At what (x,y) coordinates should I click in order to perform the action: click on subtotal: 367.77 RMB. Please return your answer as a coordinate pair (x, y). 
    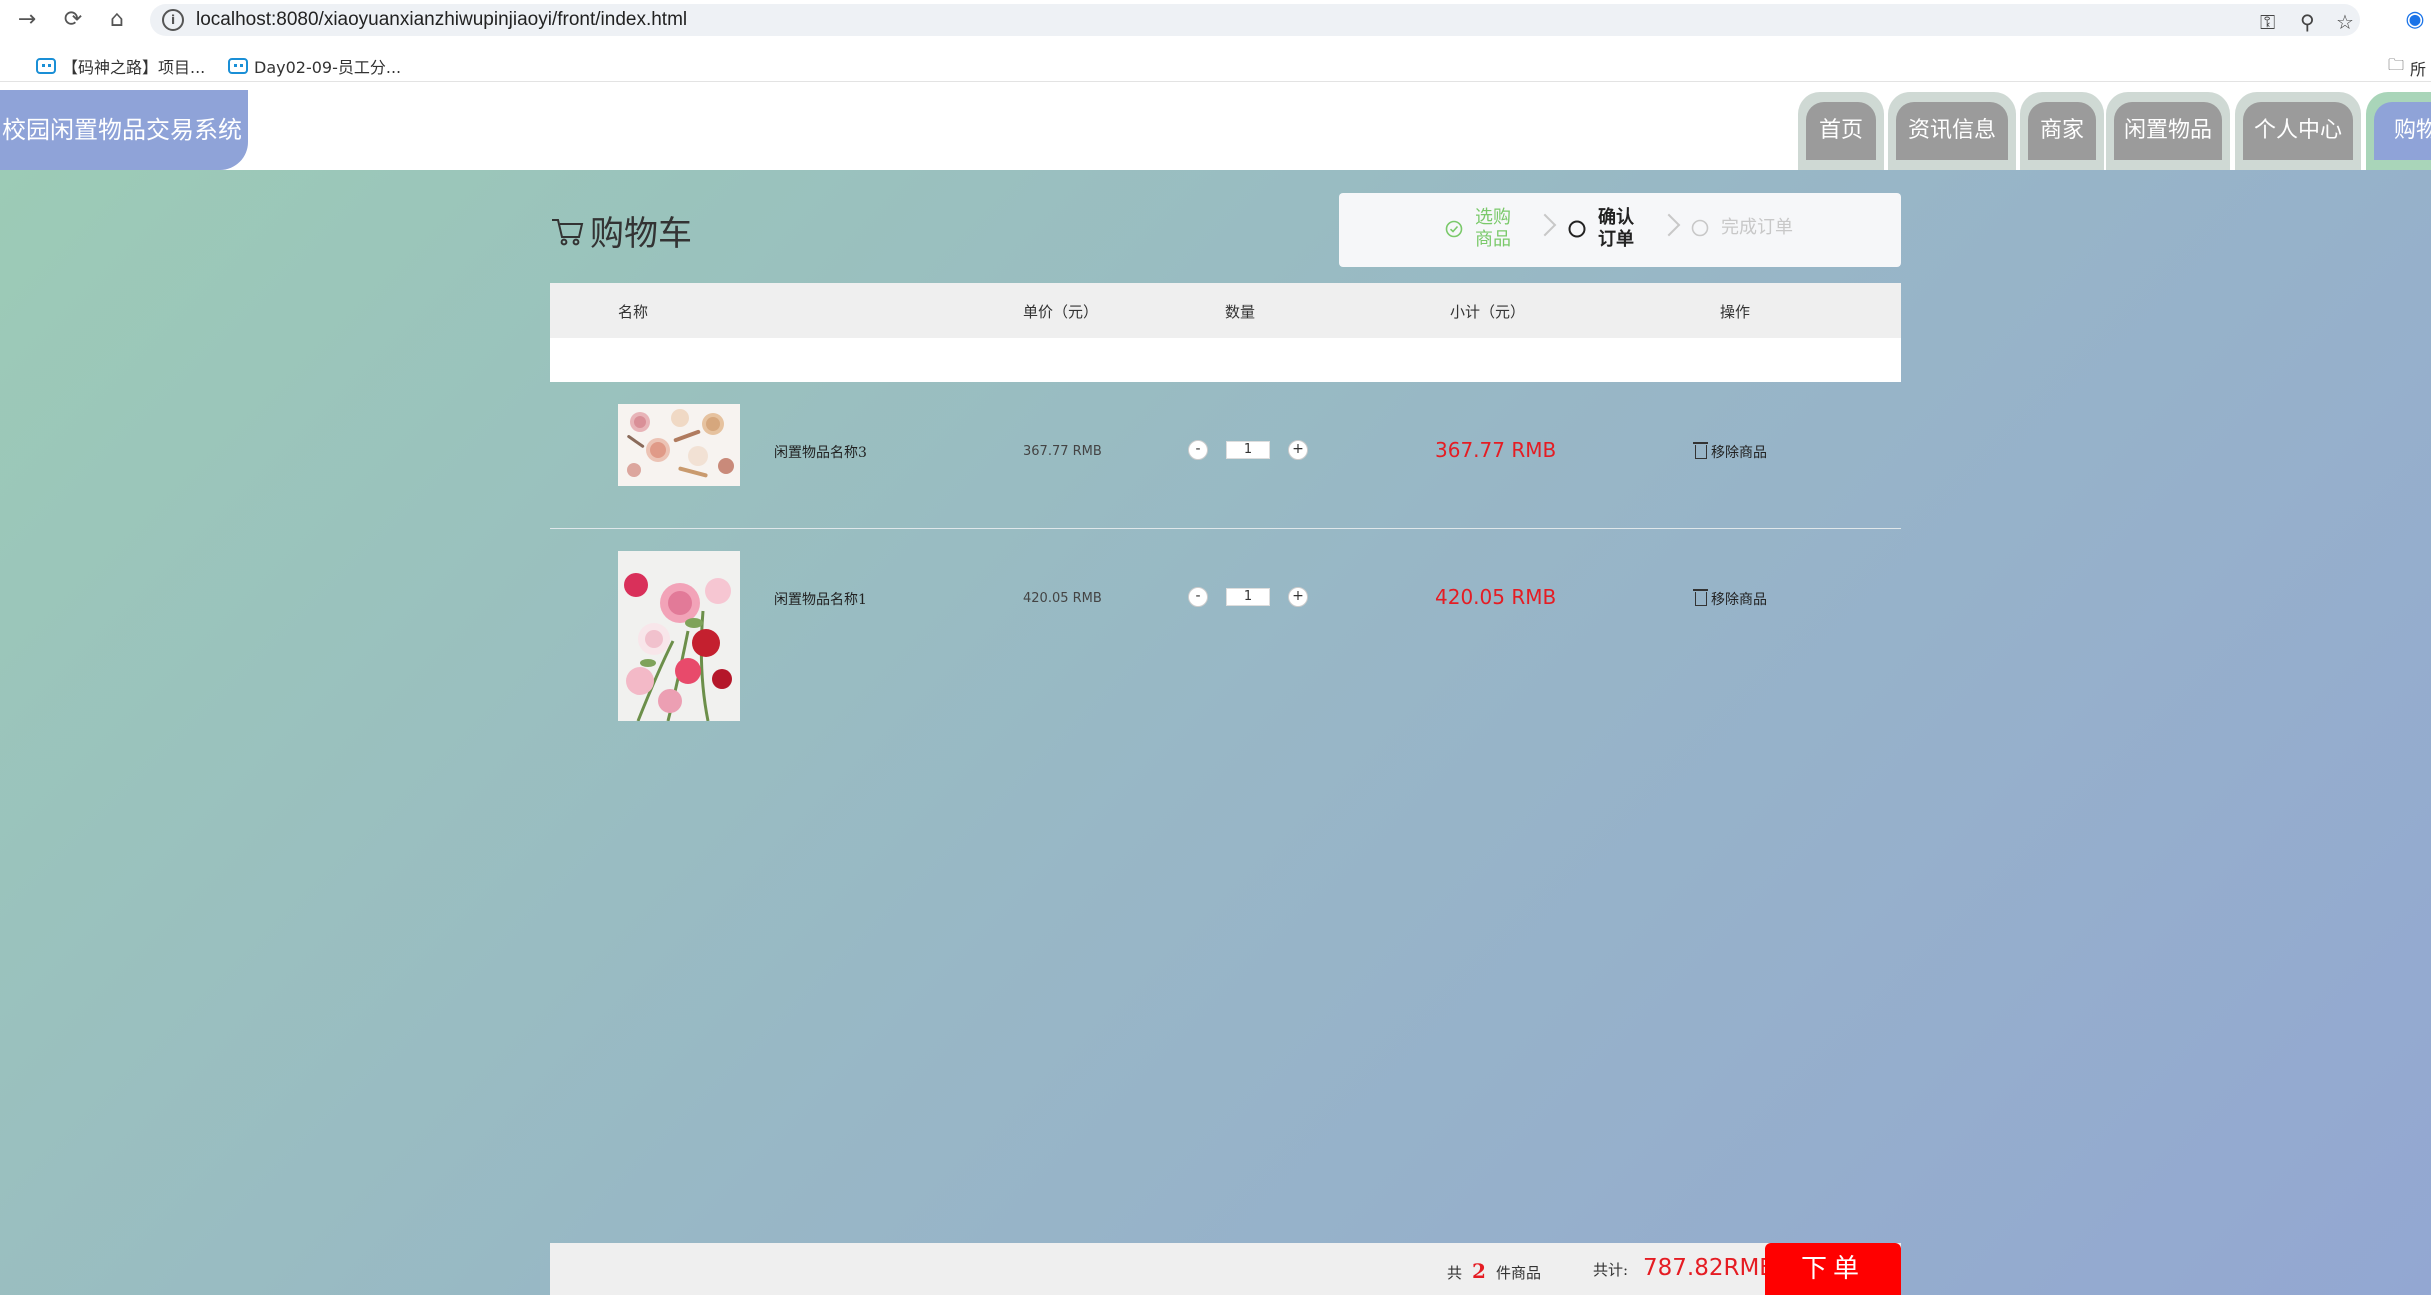
    Looking at the image, I should click on (1496, 450).